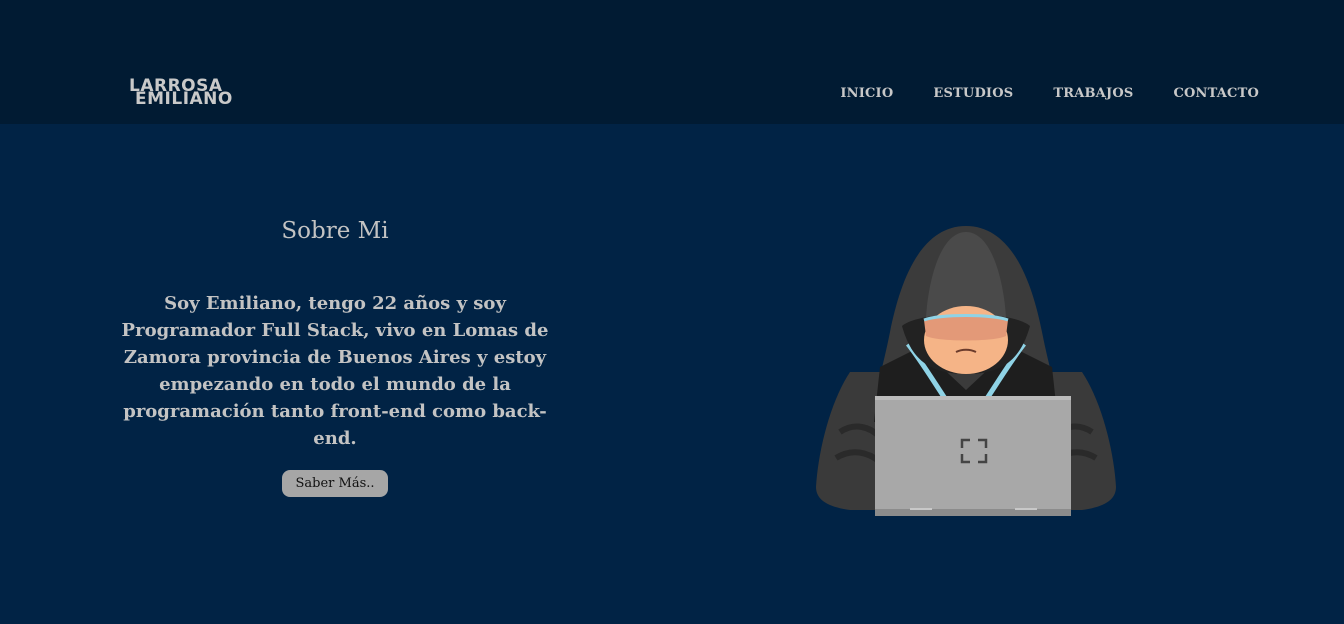 The width and height of the screenshot is (1344, 624). I want to click on about-title: Sobre Mi, so click(335, 231).